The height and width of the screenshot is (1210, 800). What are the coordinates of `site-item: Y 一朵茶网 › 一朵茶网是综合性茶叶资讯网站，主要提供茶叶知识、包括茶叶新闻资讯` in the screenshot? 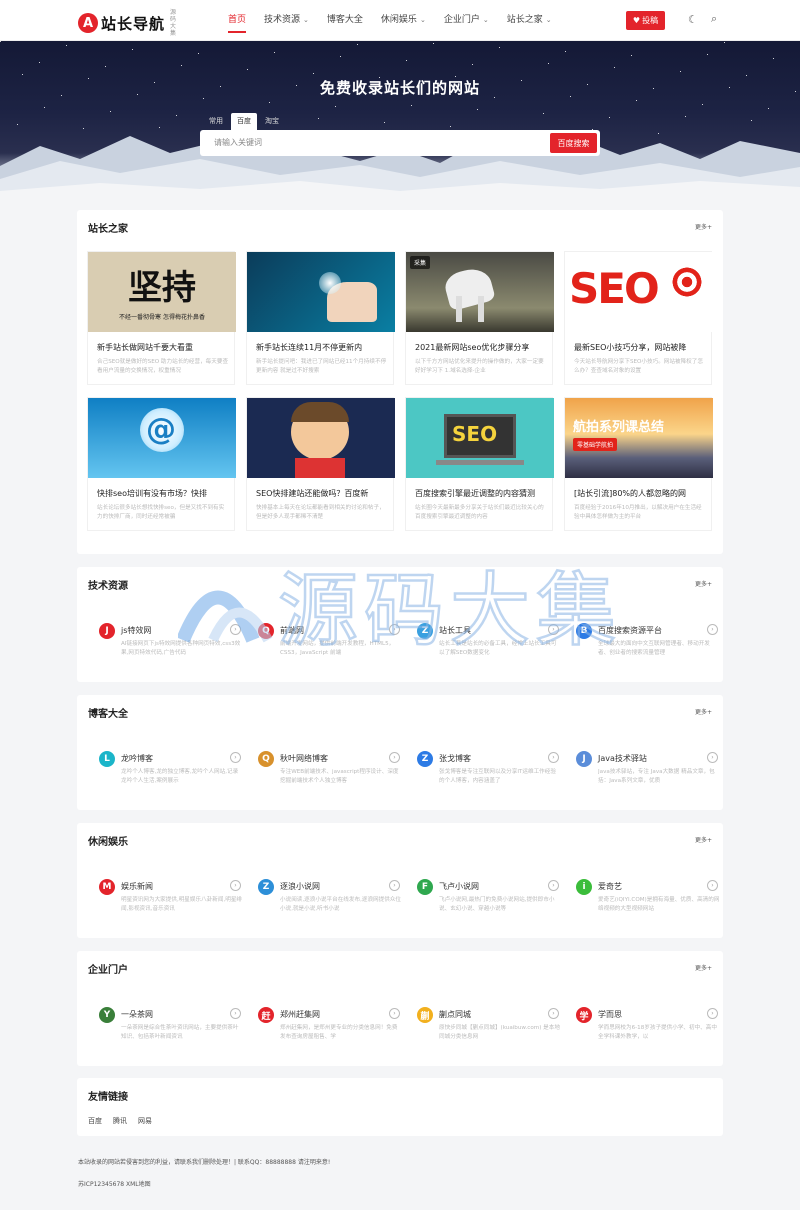 It's located at (172, 1027).